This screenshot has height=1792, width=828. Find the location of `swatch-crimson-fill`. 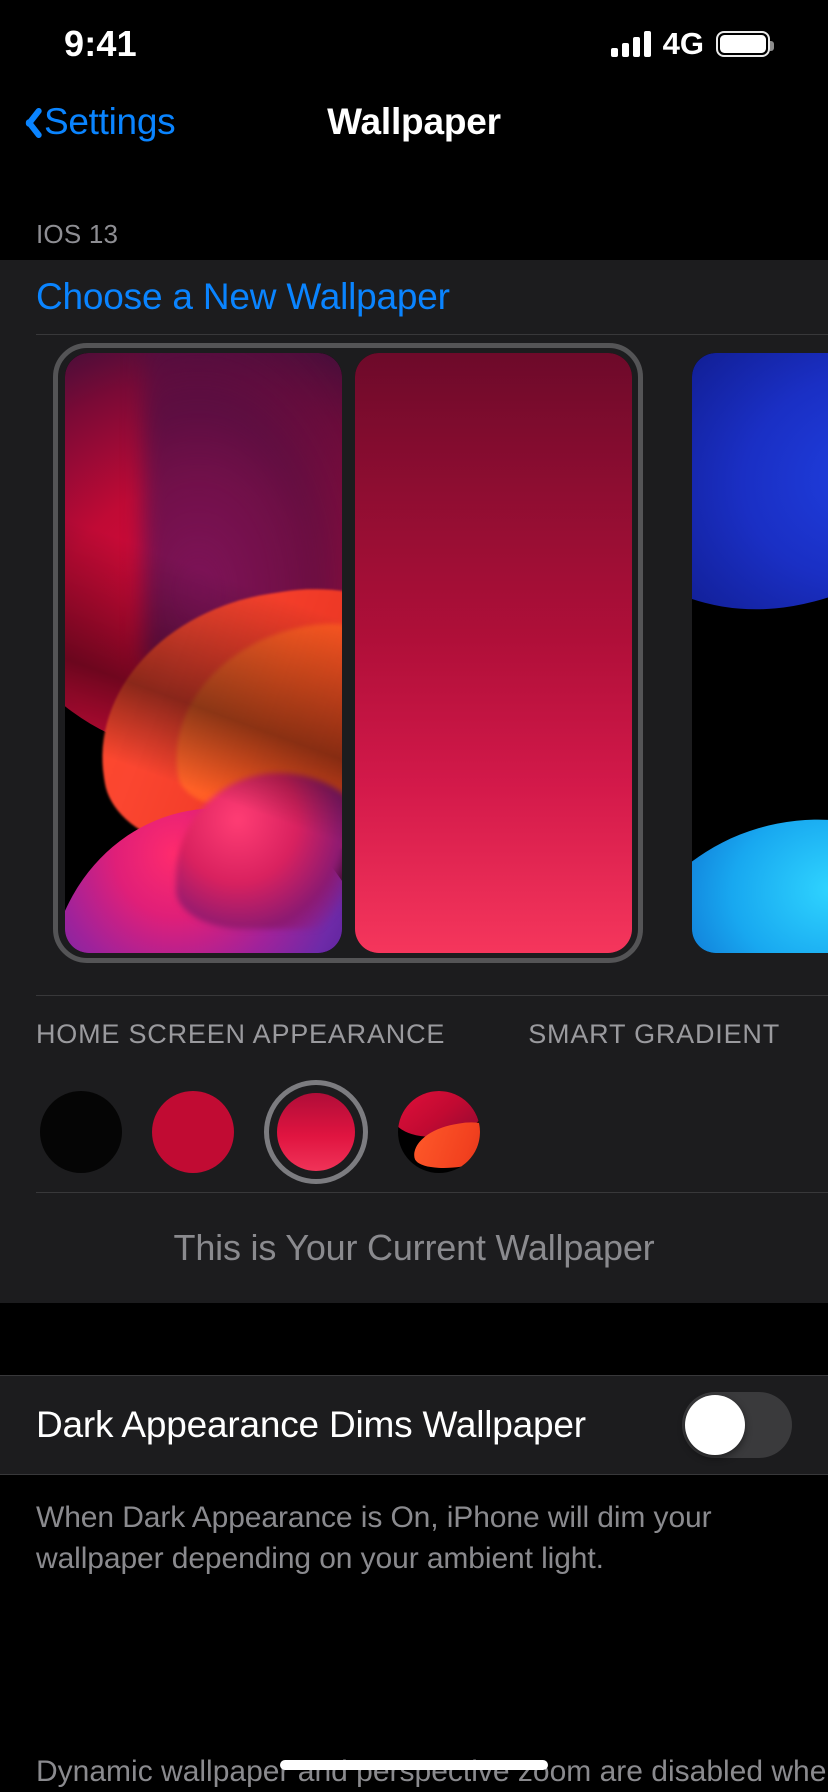

swatch-crimson-fill is located at coordinates (193, 1132).